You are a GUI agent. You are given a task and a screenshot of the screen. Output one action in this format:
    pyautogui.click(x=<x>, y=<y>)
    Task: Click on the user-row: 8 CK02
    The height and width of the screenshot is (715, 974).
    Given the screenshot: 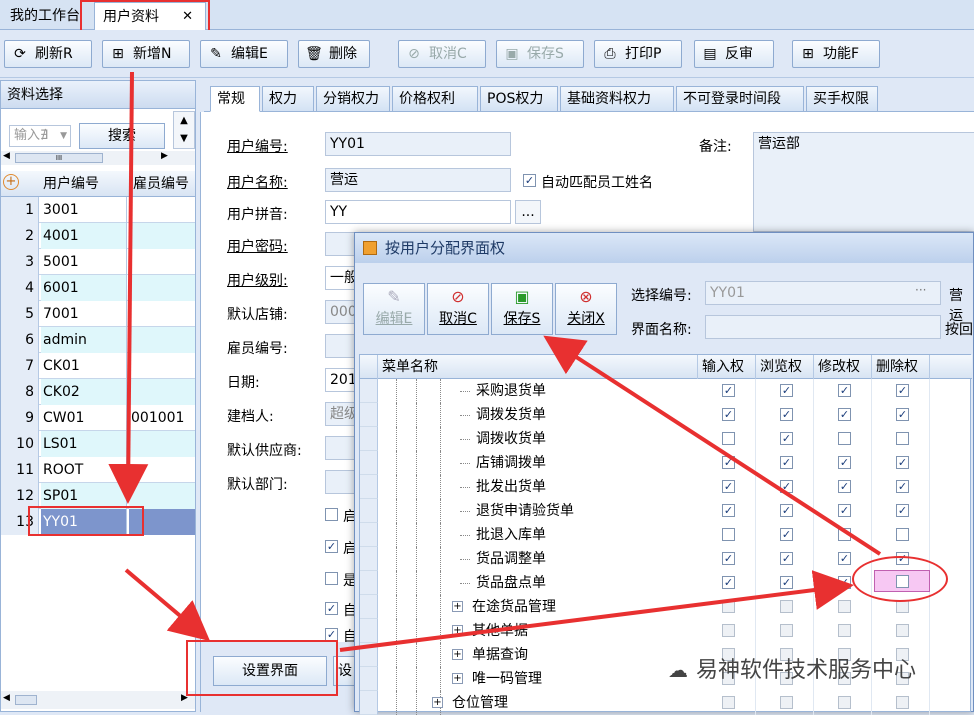 What is the action you would take?
    pyautogui.click(x=98, y=392)
    